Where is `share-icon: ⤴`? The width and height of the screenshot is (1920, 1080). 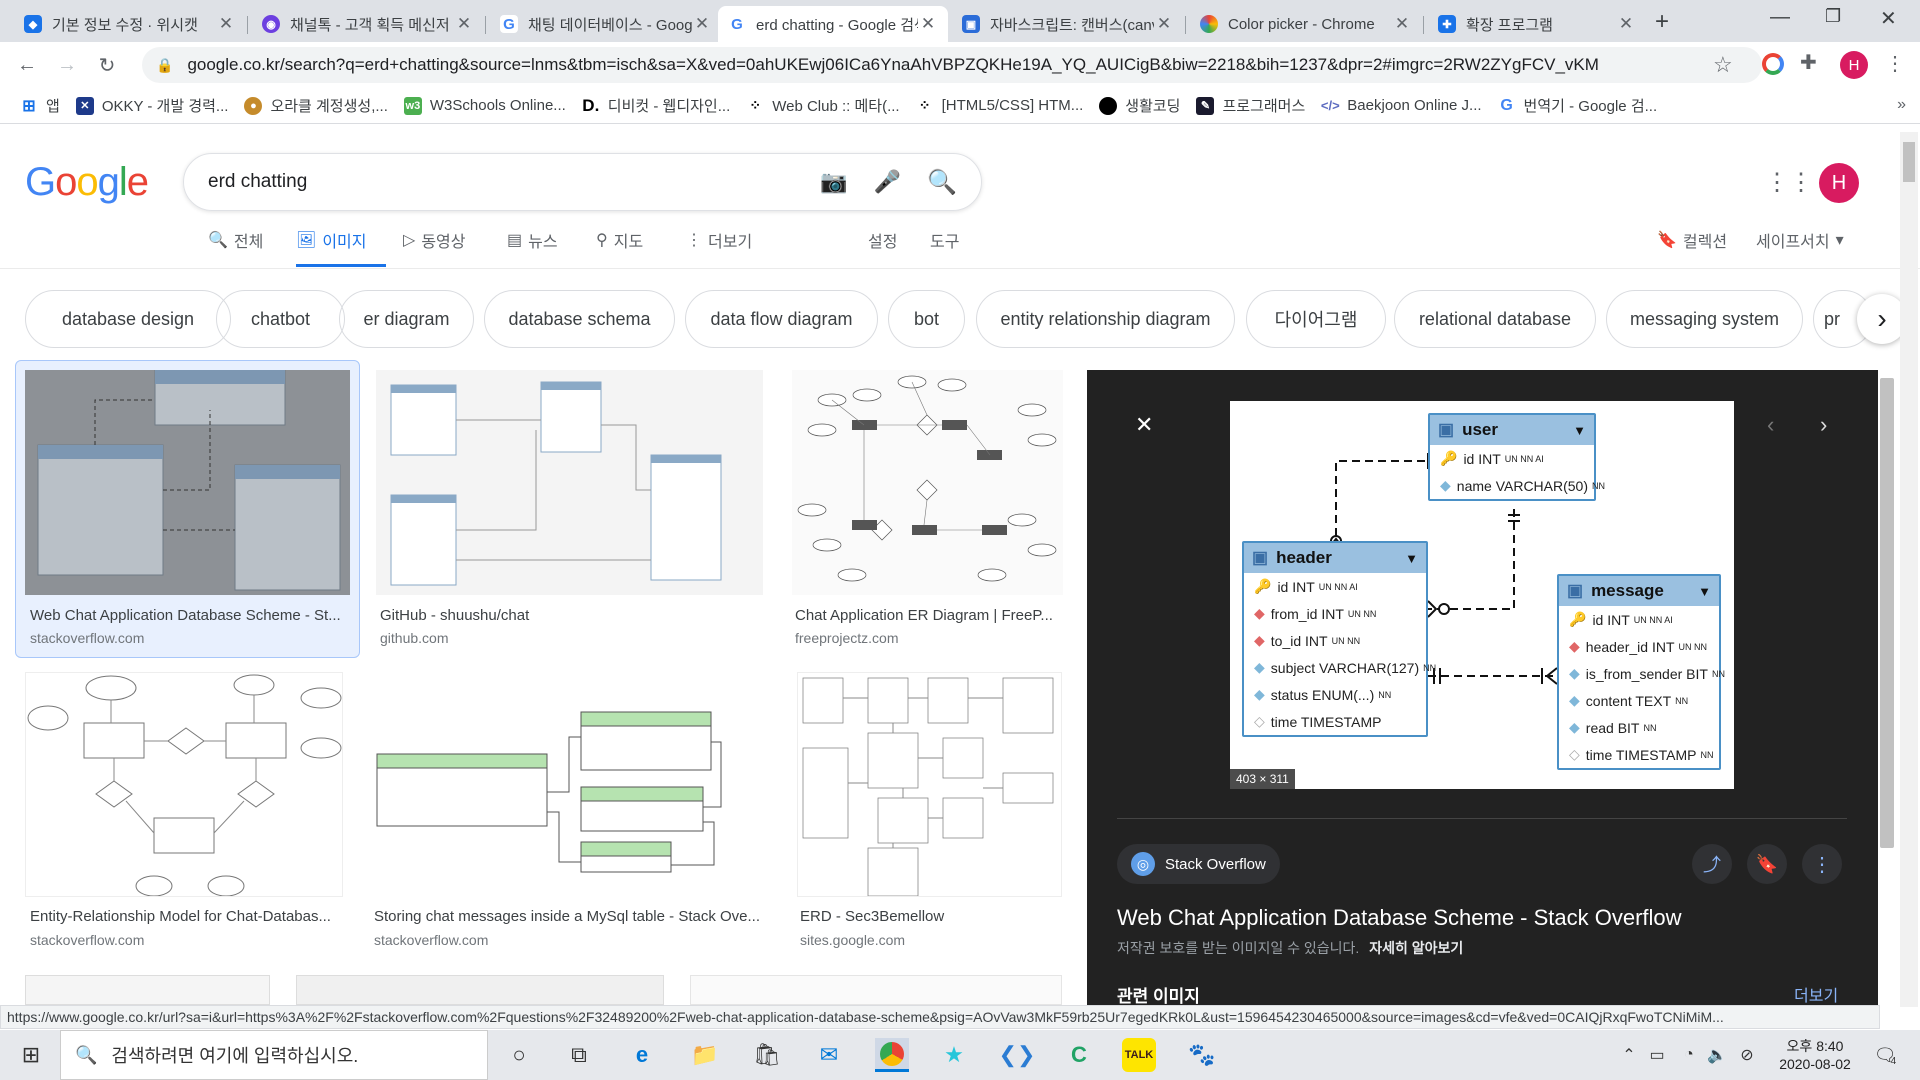
share-icon: ⤴ is located at coordinates (1712, 864).